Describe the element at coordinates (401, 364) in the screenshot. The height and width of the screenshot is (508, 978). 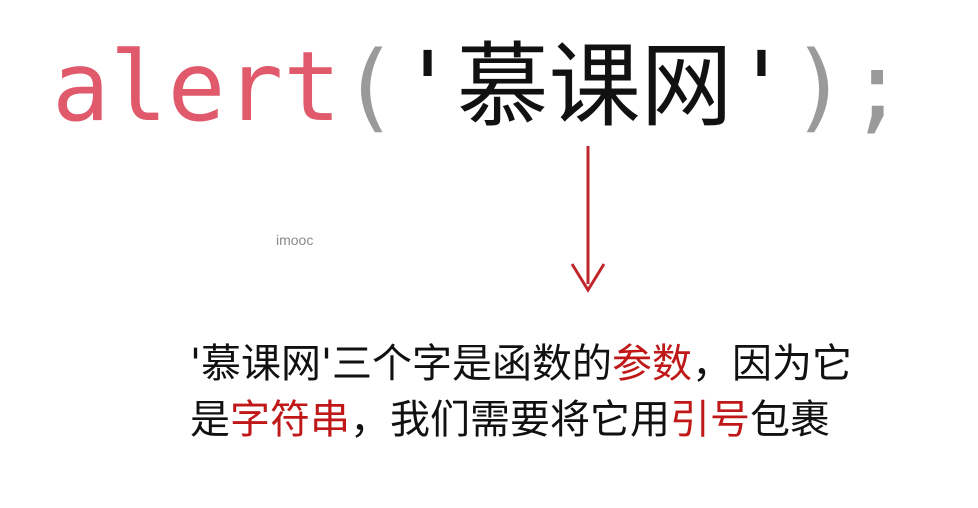
I see `caption-text: '慕课网'三个字是函数的` at that location.